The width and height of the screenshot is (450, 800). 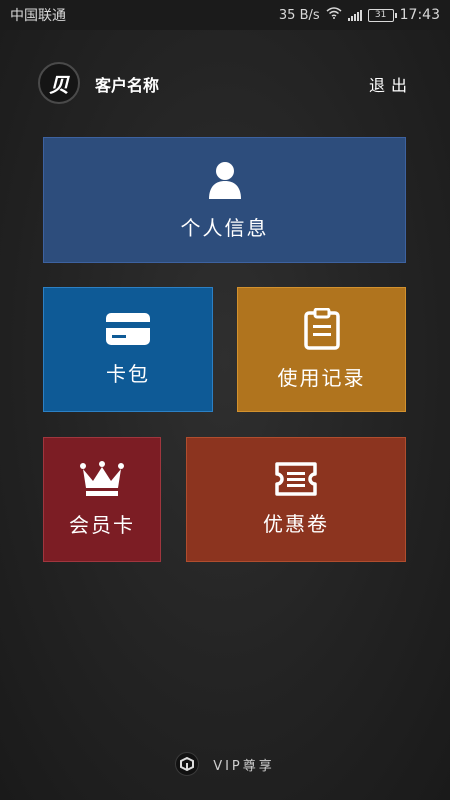 I want to click on personal-info-label: 个人信息, so click(x=224, y=227).